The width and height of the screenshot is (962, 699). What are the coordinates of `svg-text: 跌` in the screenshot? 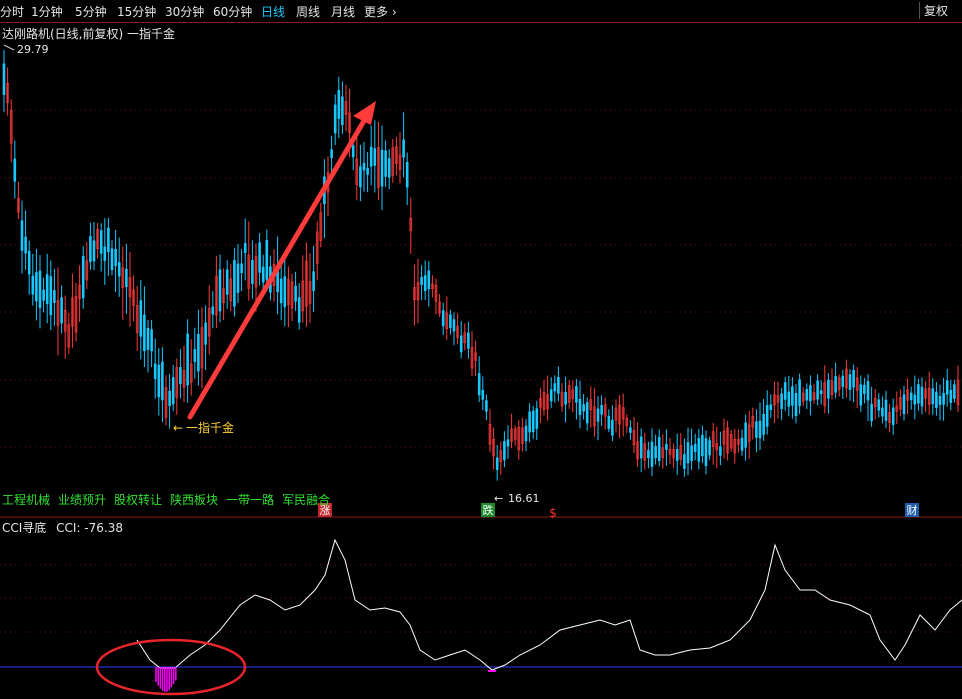 It's located at (488, 510).